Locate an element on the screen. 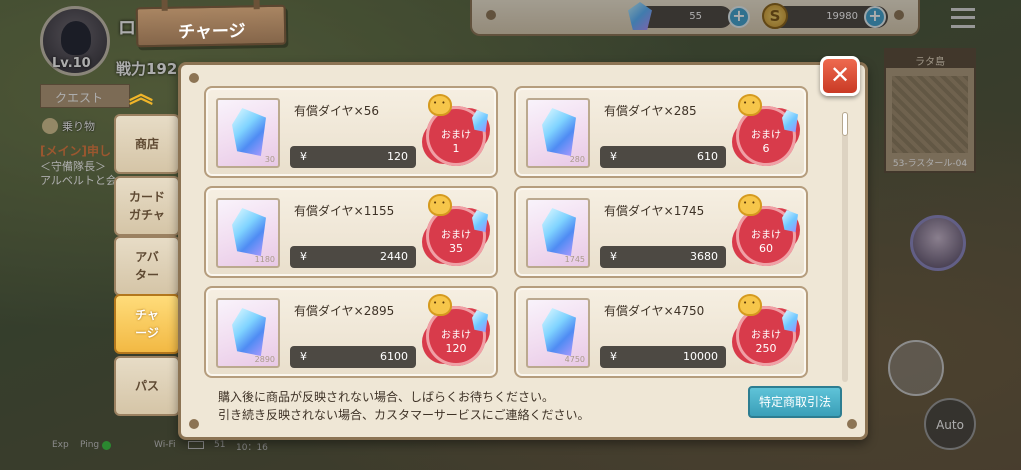 This screenshot has height=470, width=1021. product-name: 有償ダイヤ×56 is located at coordinates (336, 111).